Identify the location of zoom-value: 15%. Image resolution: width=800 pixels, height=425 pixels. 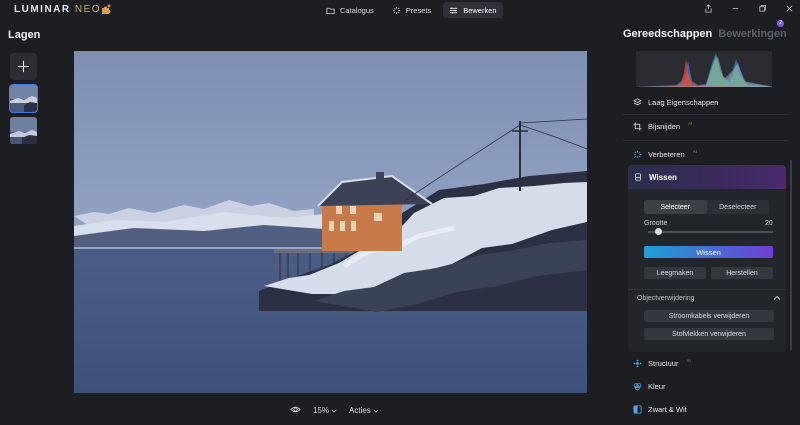
(321, 410).